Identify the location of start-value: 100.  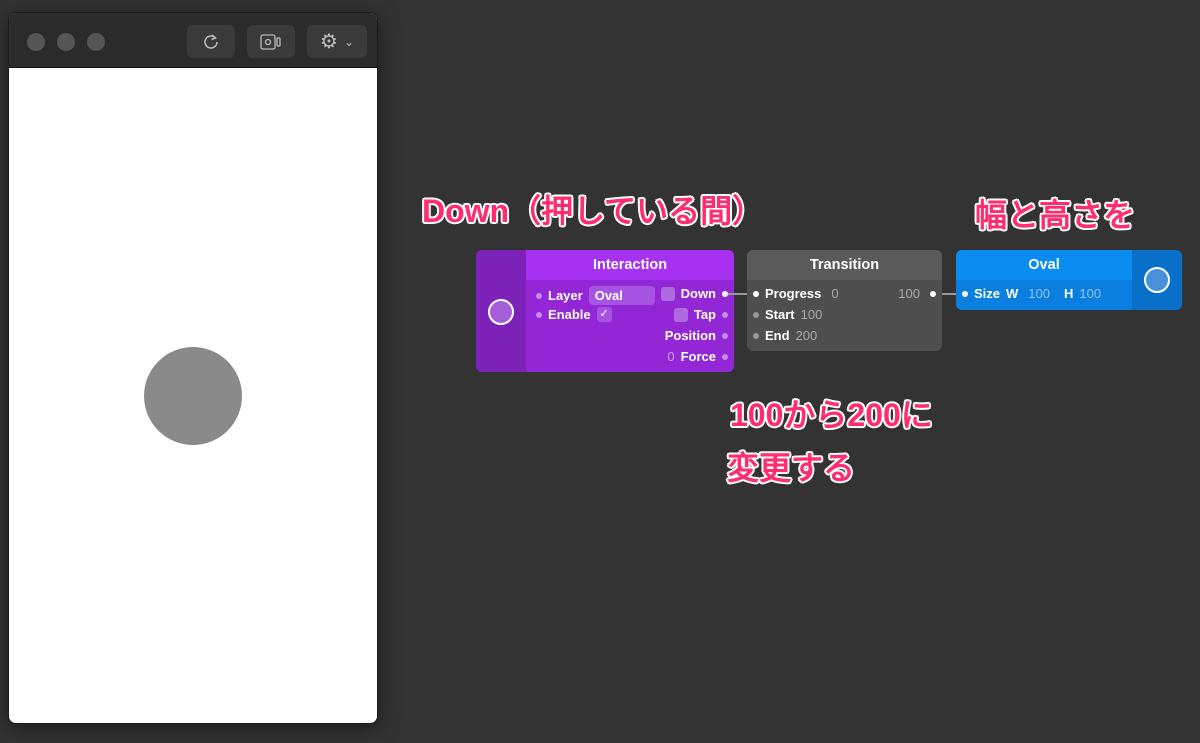
(812, 314).